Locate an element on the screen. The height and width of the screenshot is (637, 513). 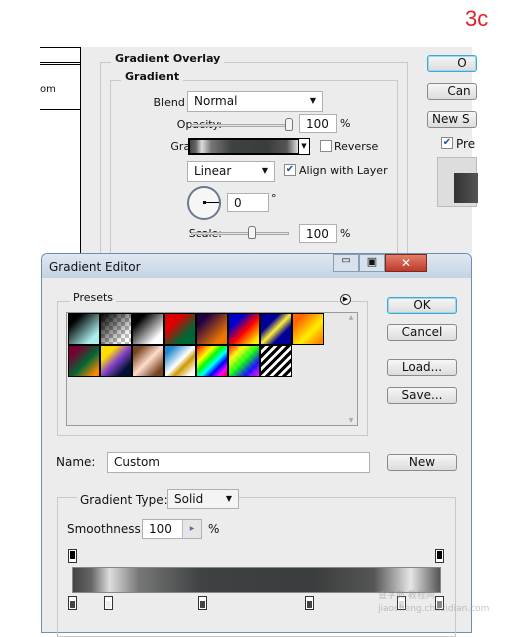
new-button: New is located at coordinates (422, 462).